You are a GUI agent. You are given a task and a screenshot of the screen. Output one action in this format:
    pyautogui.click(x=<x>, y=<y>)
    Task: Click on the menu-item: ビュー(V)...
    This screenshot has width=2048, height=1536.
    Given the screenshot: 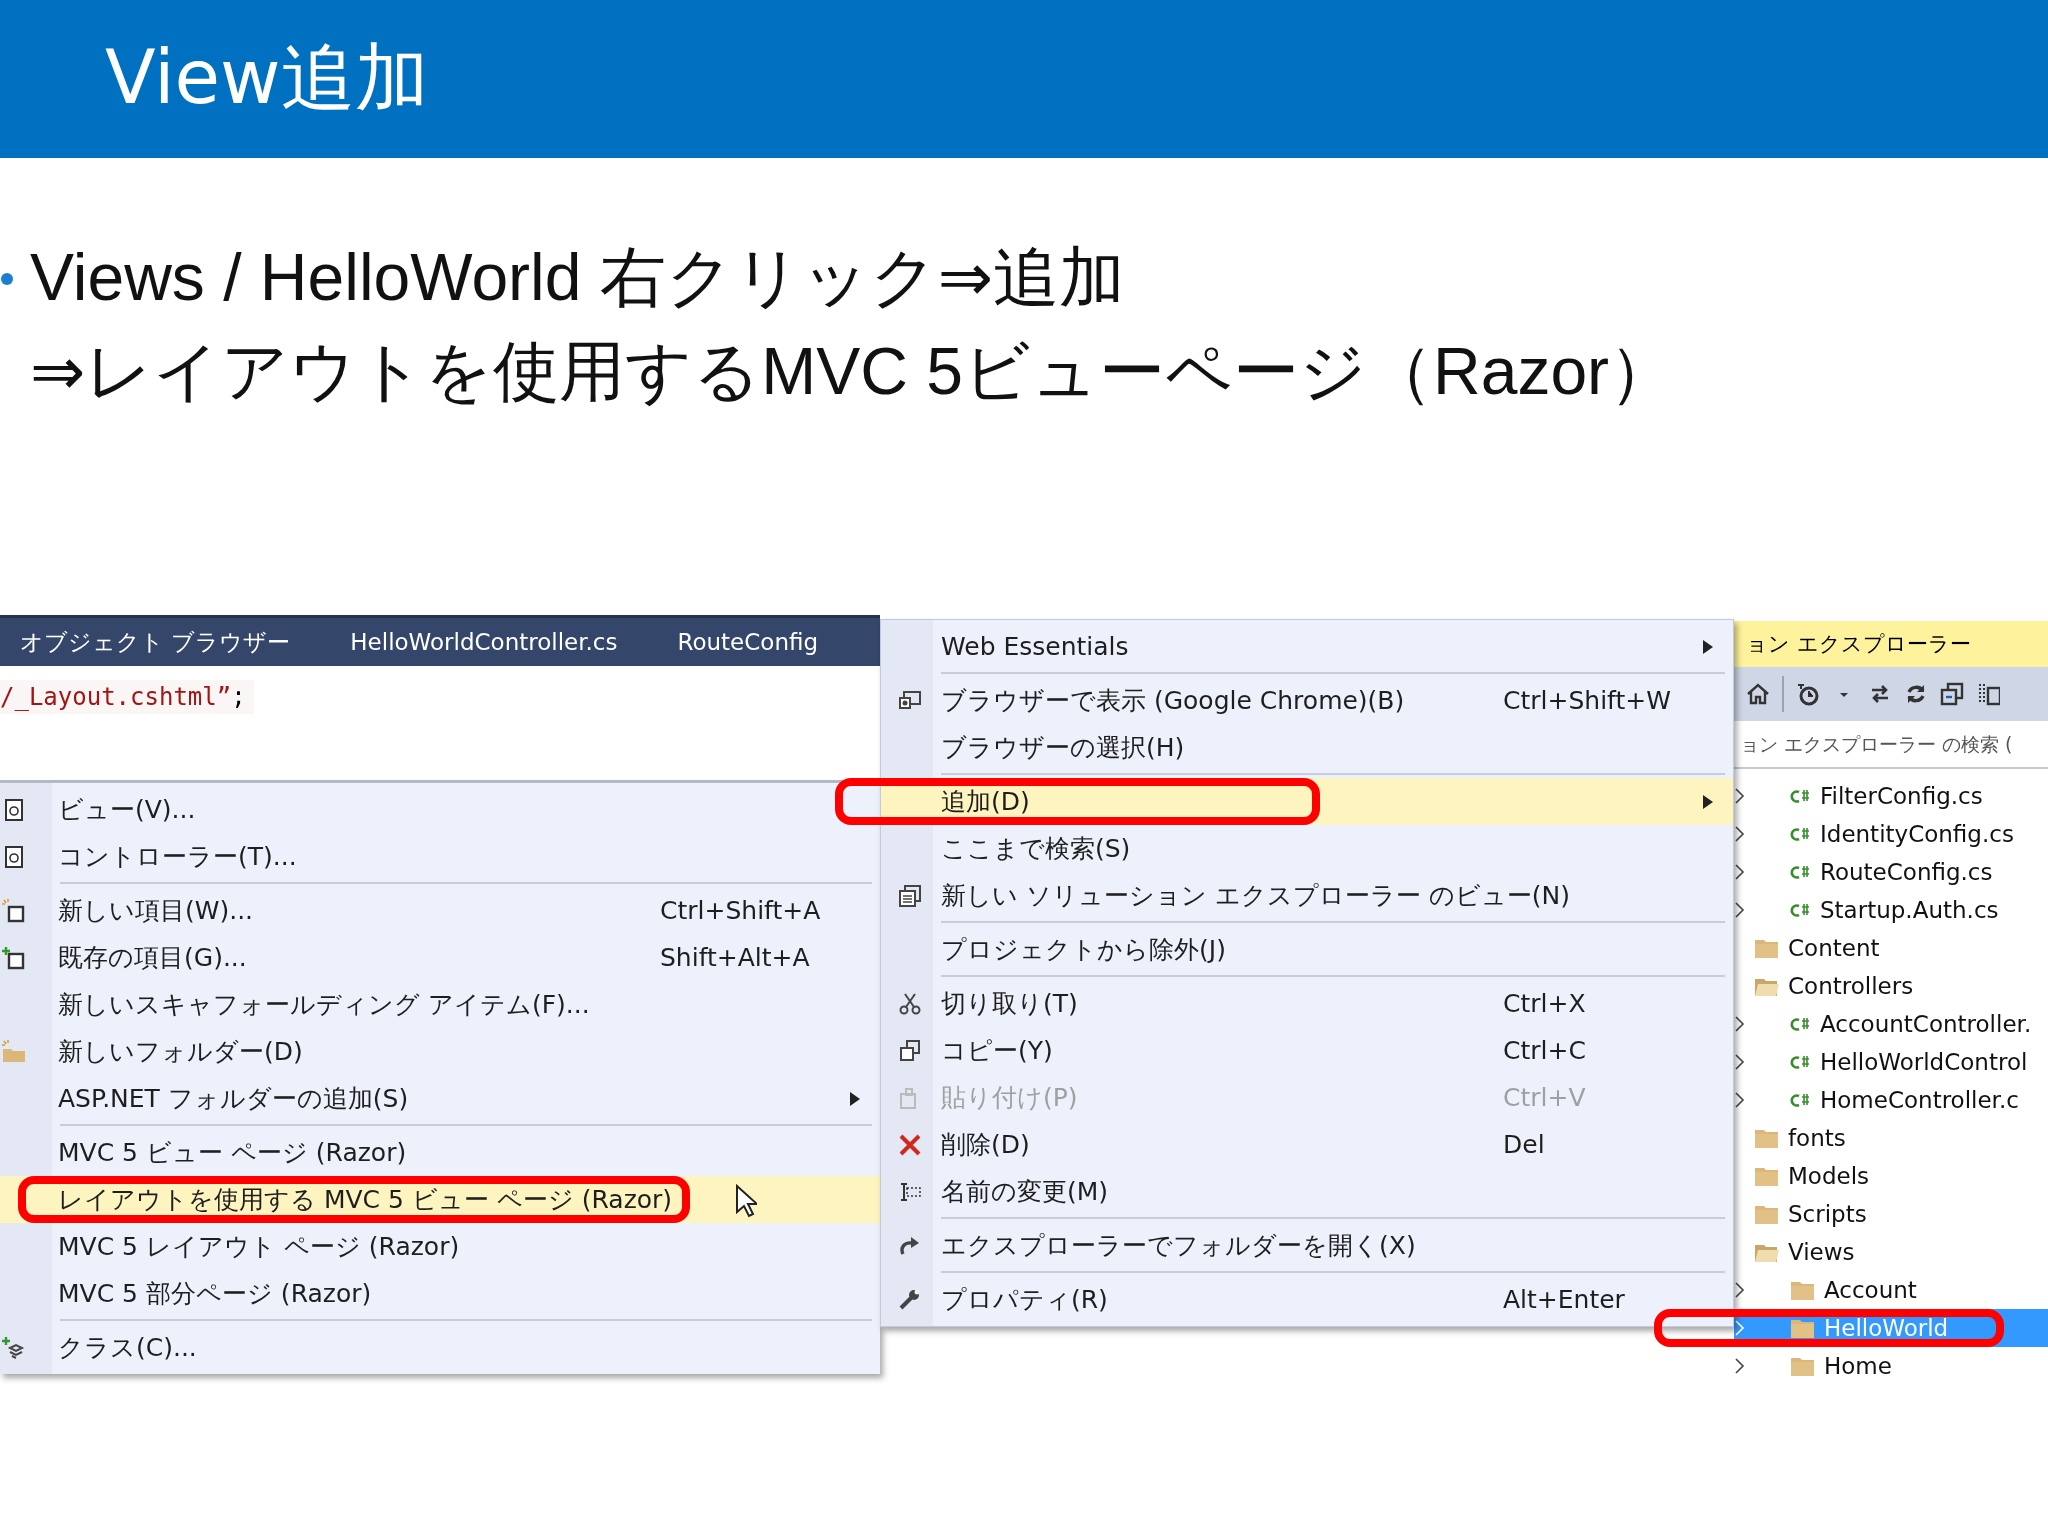 What is the action you would take?
    pyautogui.click(x=440, y=809)
    